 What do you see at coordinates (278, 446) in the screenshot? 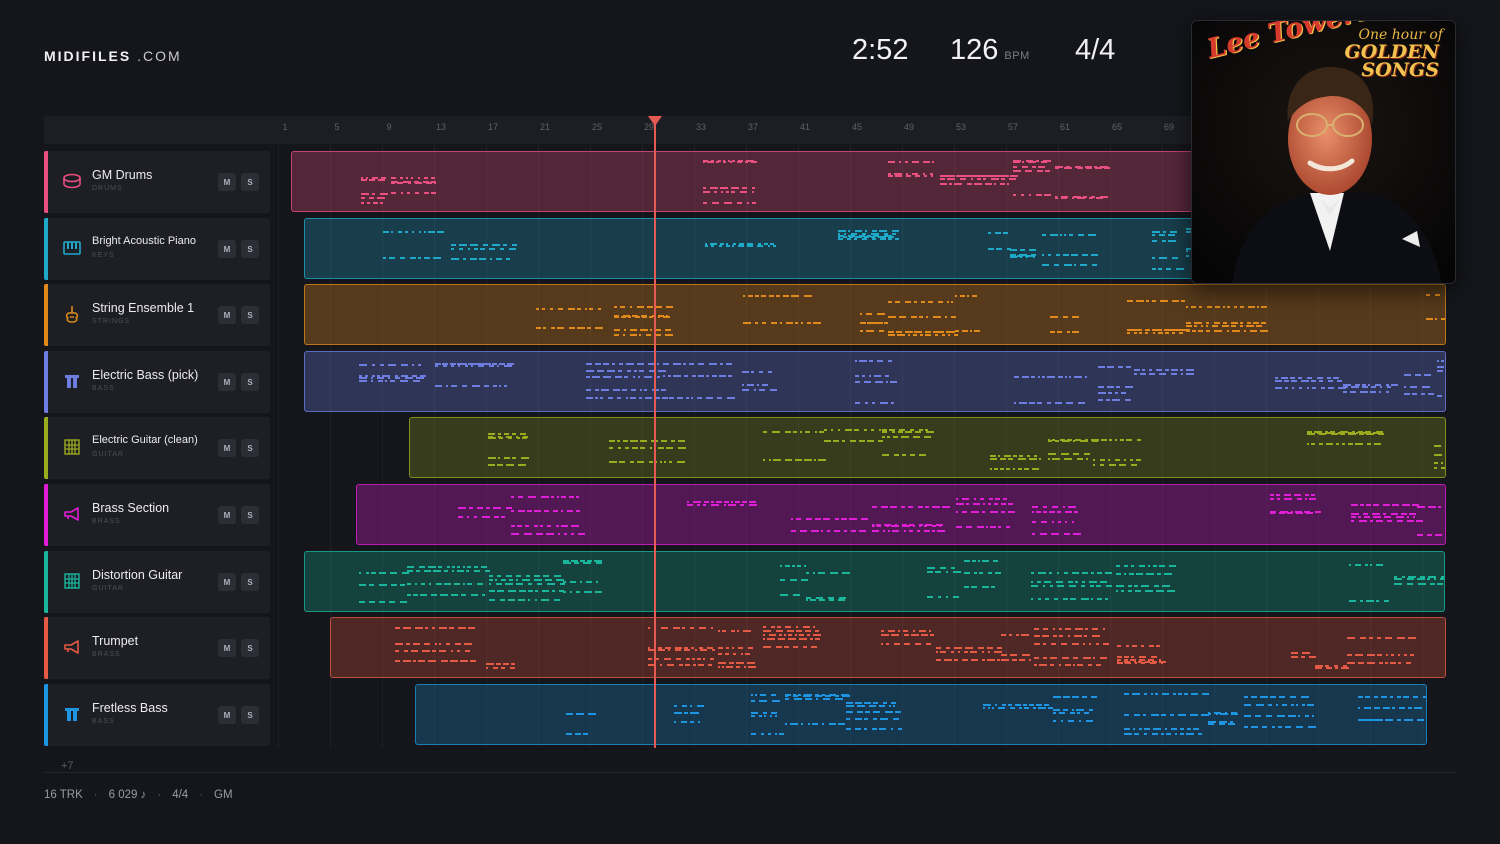
I see `bar-gridline` at bounding box center [278, 446].